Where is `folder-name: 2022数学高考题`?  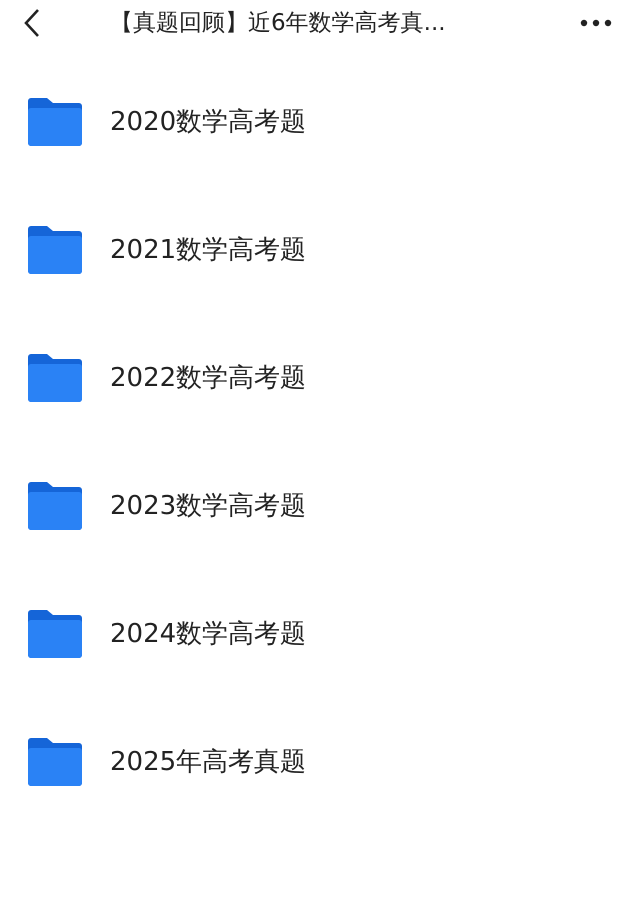 folder-name: 2022数学高考题 is located at coordinates (208, 378).